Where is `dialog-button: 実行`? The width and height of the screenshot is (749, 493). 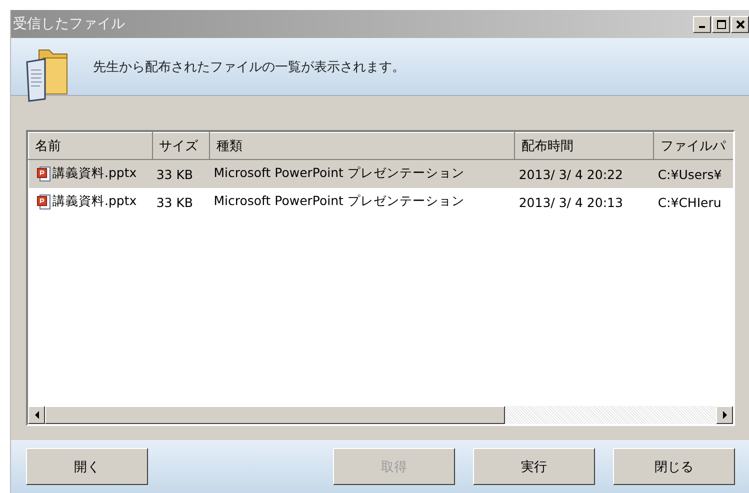 dialog-button: 実行 is located at coordinates (534, 466).